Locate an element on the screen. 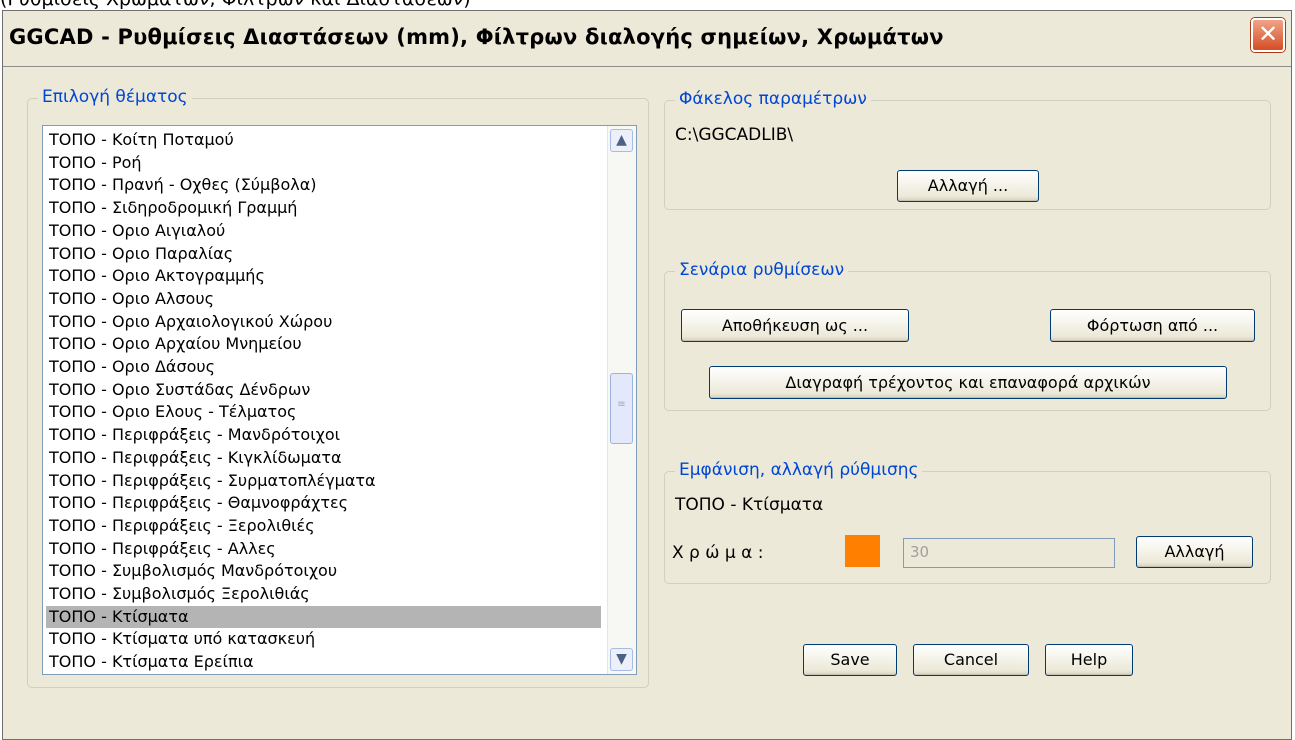 The image size is (1295, 740). change-color-button: Αλλαγή is located at coordinates (1194, 552).